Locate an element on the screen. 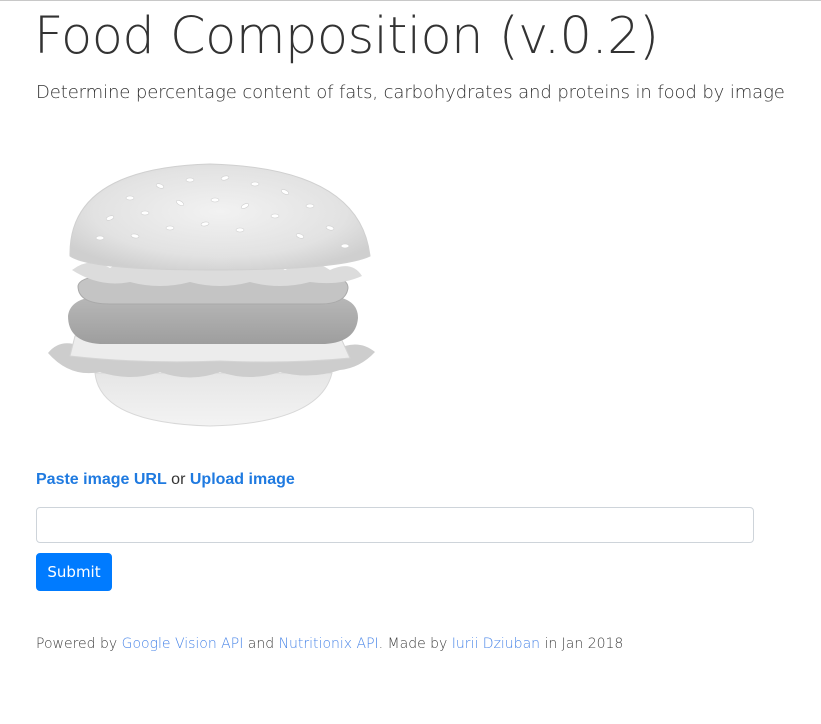 This screenshot has width=821, height=724. footer-date: in Jan 2018 is located at coordinates (584, 644).